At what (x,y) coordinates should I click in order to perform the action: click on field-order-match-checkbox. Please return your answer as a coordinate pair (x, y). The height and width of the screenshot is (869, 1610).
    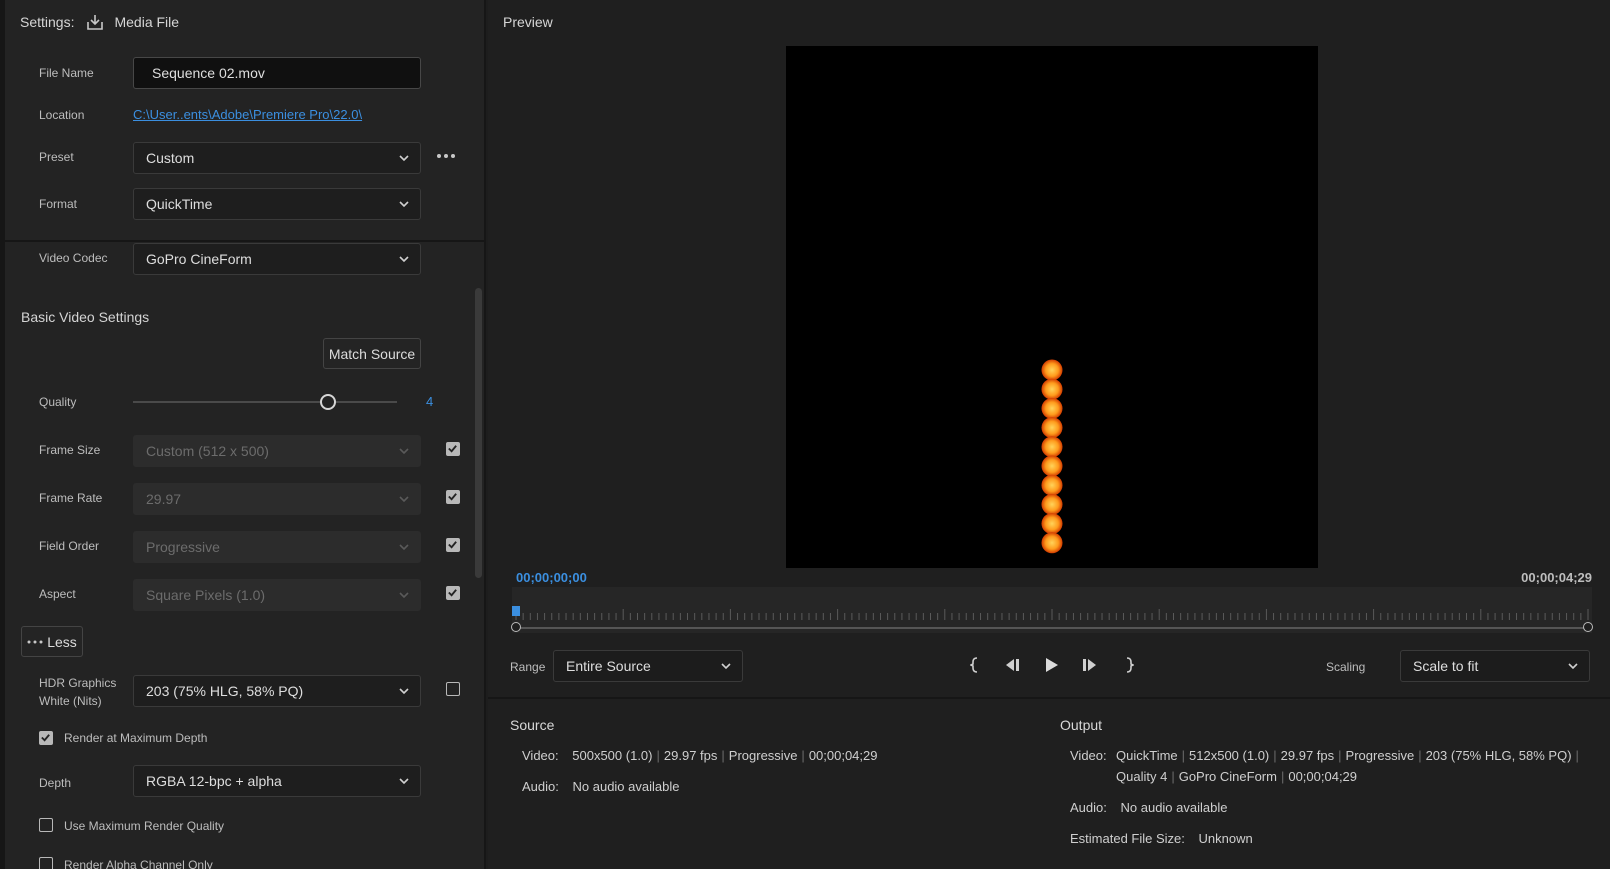
    Looking at the image, I should click on (453, 545).